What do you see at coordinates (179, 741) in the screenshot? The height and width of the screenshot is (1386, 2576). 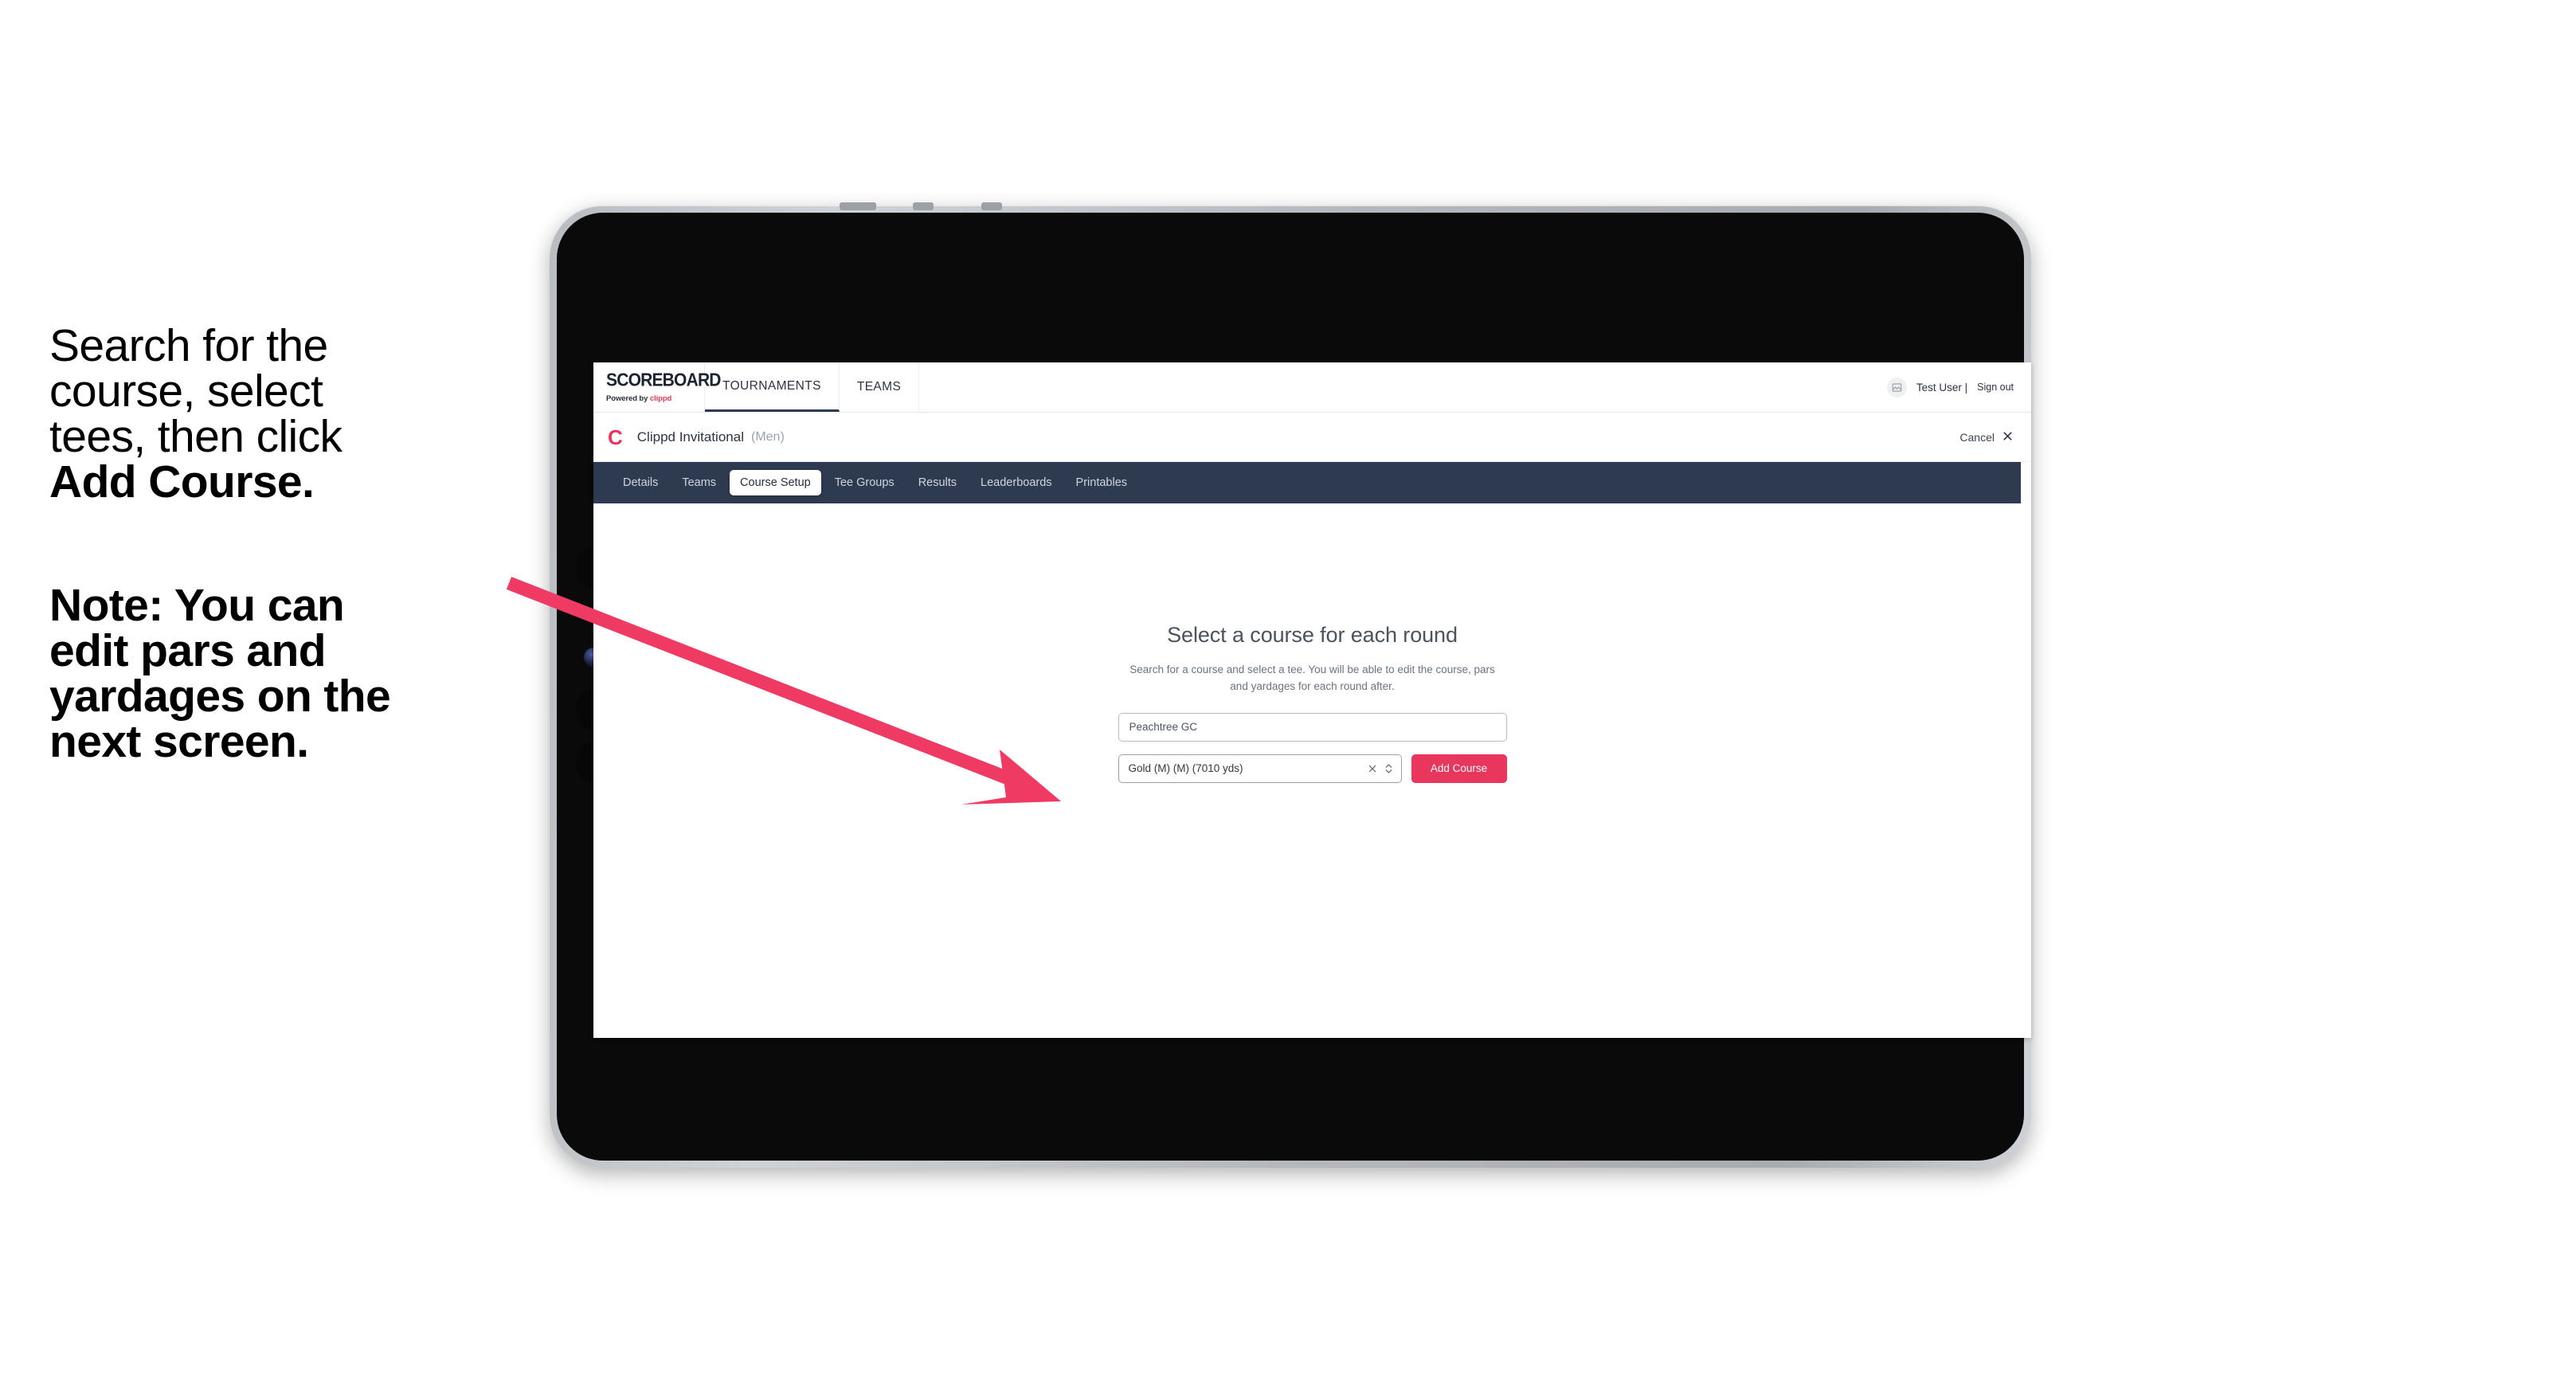 I see `annotation-line: next screen.` at bounding box center [179, 741].